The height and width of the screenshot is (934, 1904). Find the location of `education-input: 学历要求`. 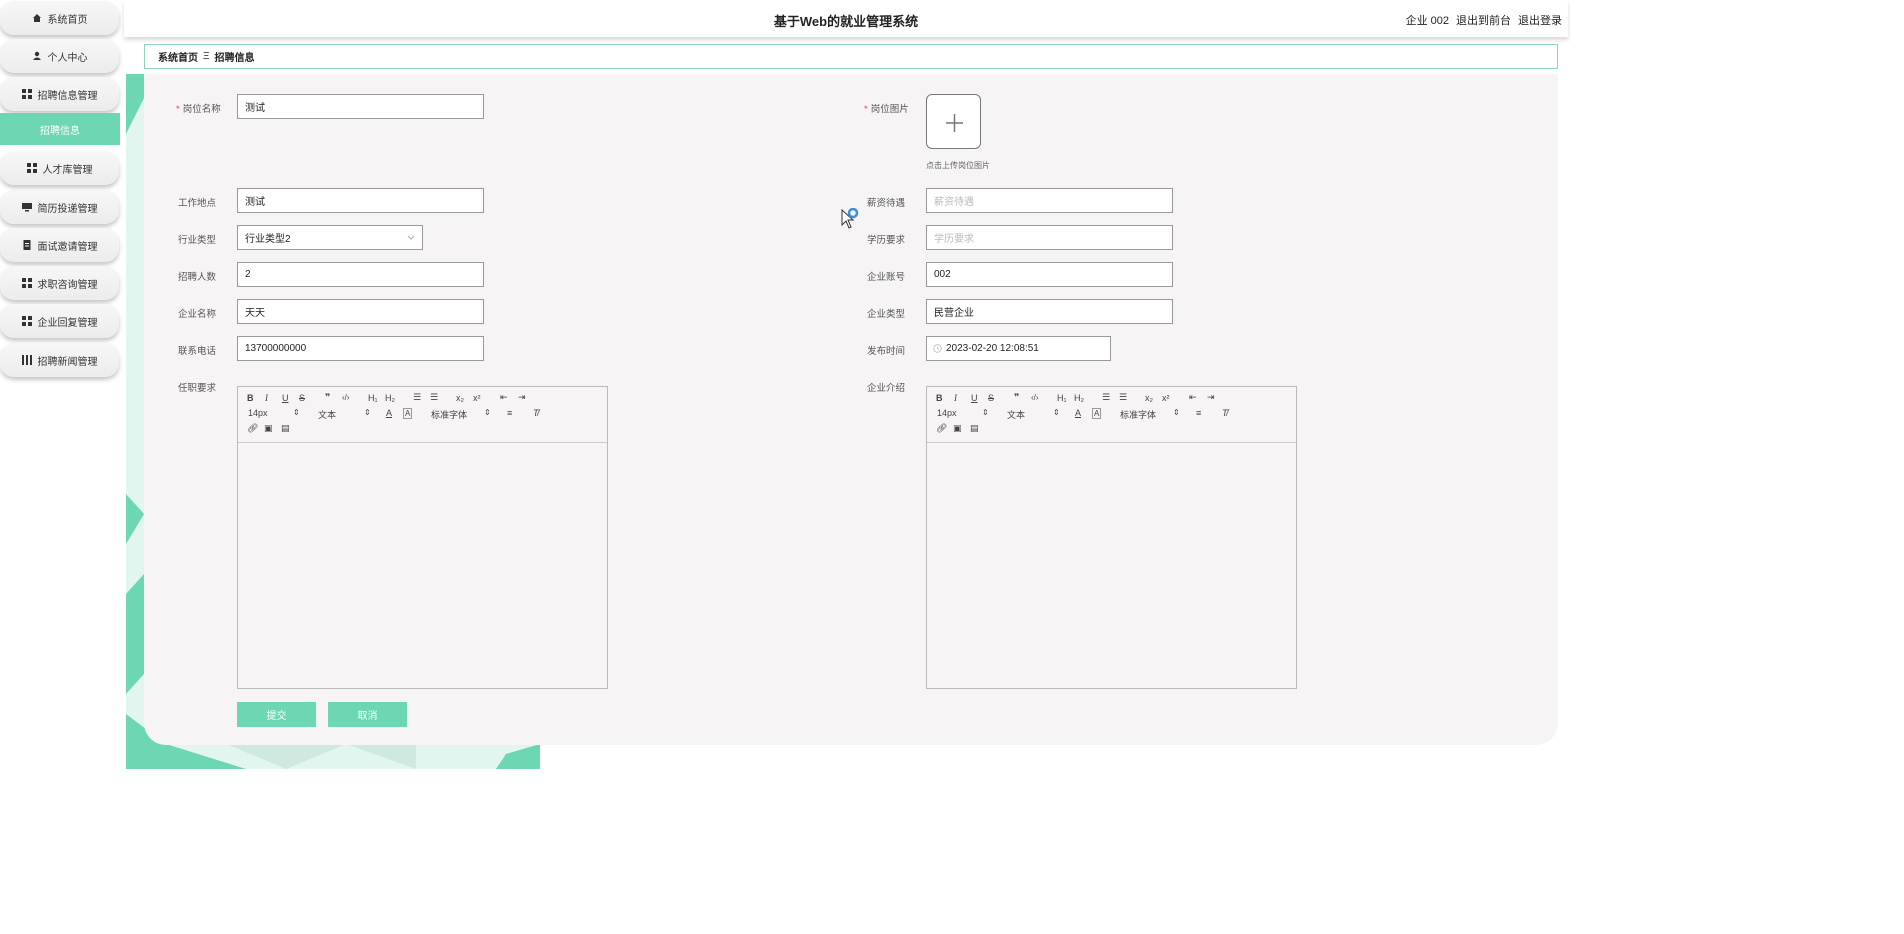

education-input: 学历要求 is located at coordinates (1049, 237).